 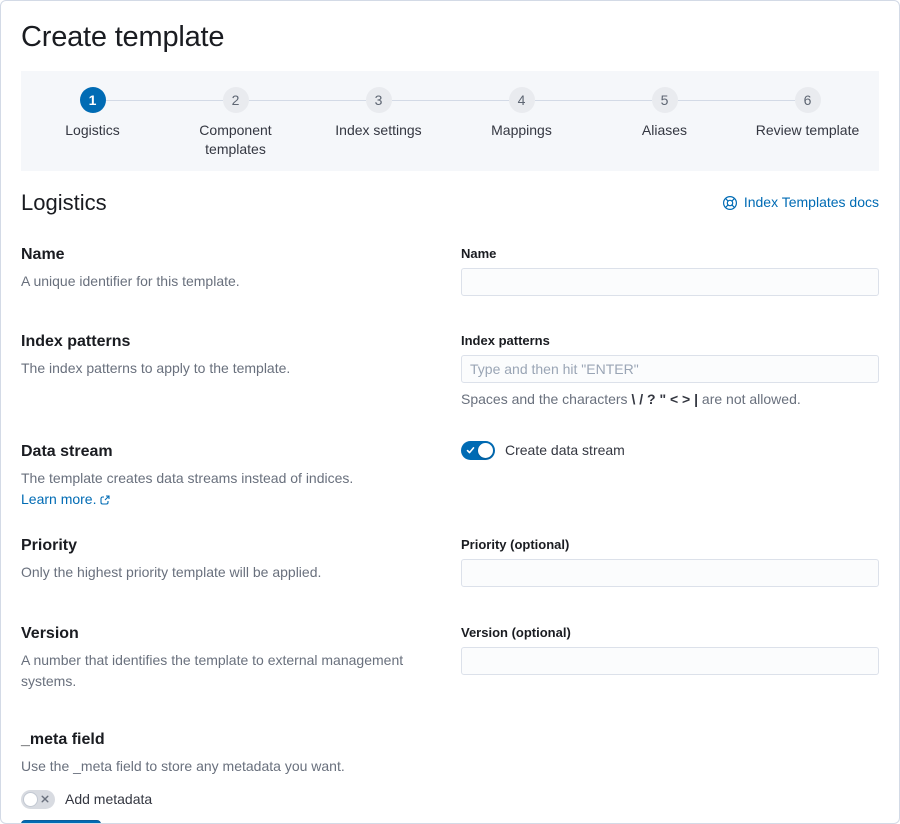 I want to click on index-patterns-input, so click(x=670, y=369).